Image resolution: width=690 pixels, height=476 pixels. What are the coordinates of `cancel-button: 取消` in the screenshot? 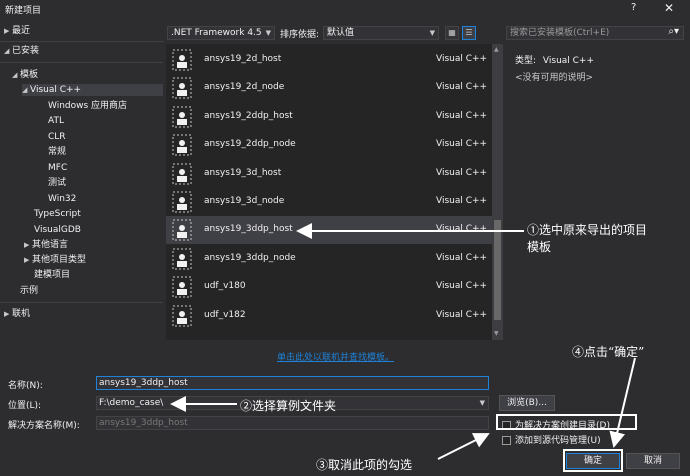 It's located at (653, 461).